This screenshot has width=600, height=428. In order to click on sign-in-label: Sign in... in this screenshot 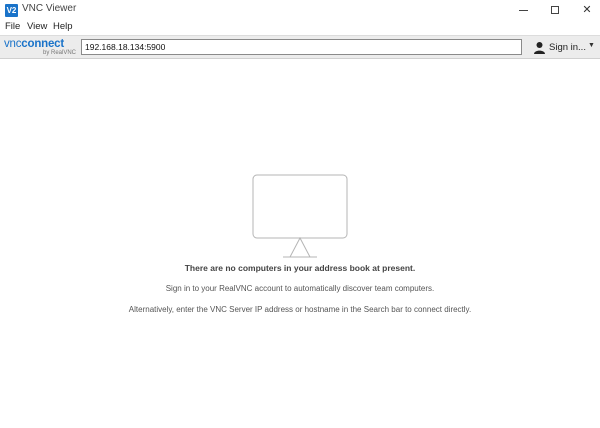, I will do `click(567, 47)`.